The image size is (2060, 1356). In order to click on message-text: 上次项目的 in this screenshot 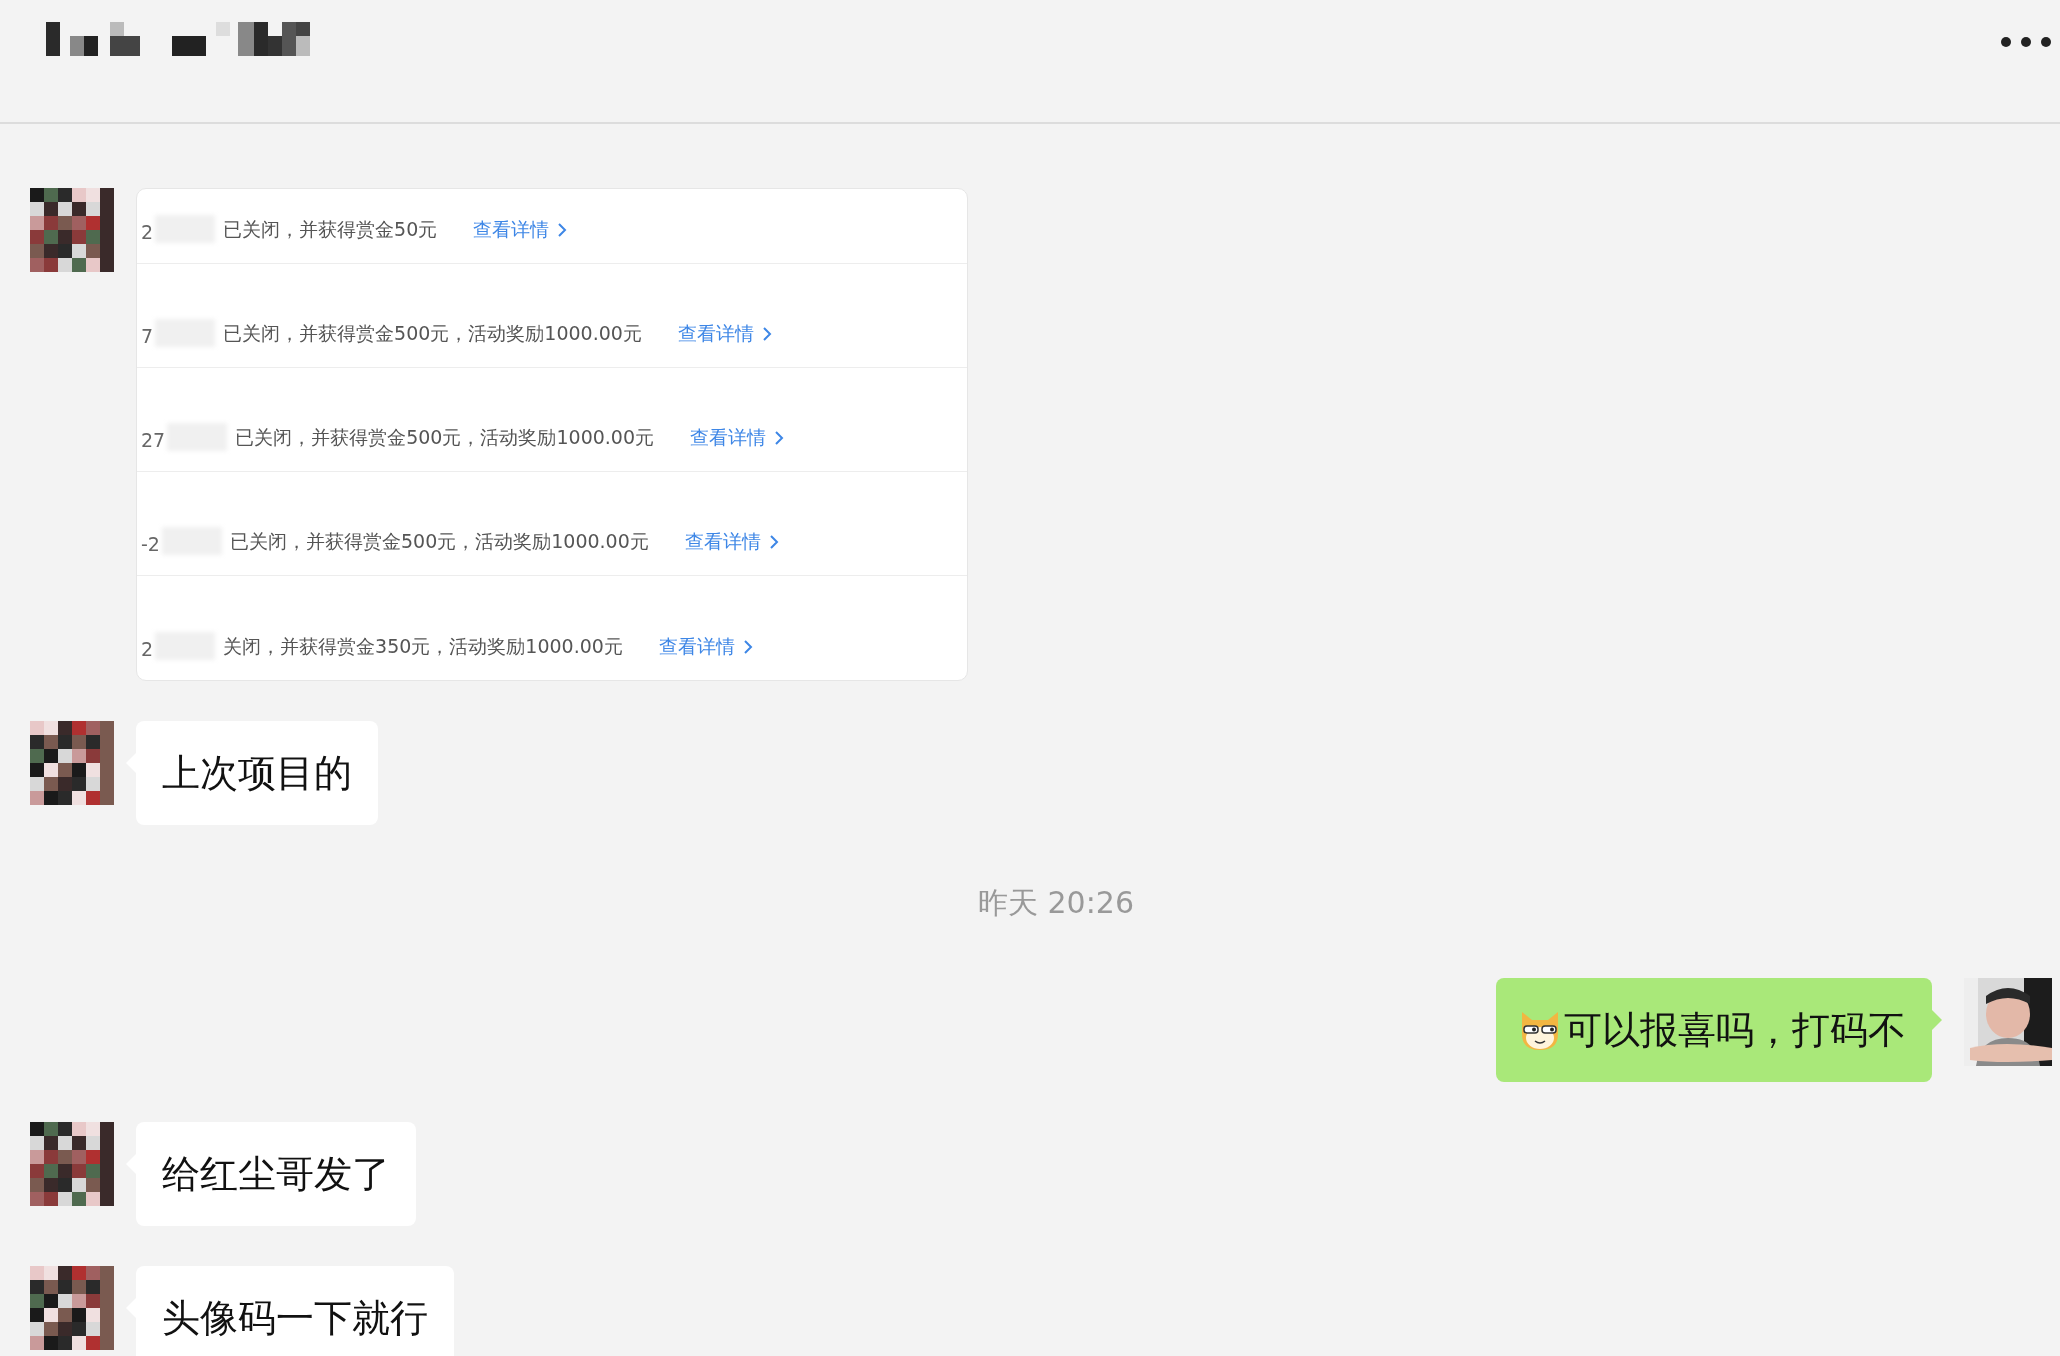, I will do `click(257, 773)`.